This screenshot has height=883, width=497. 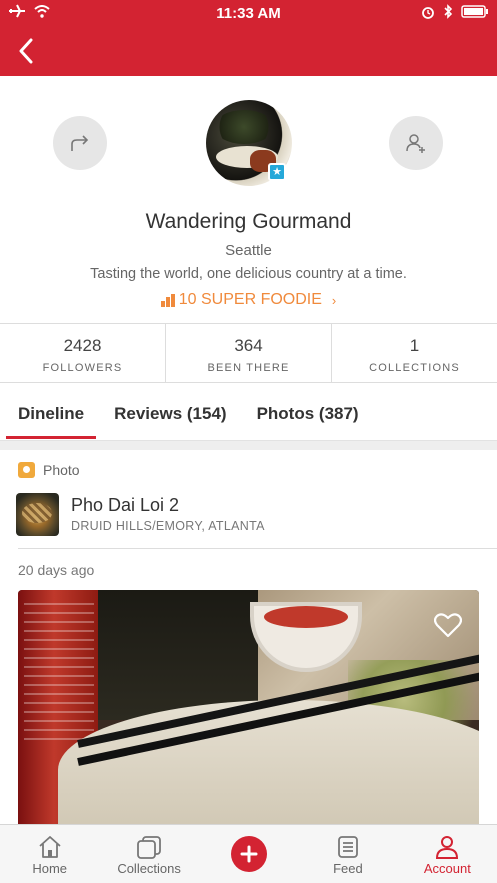 I want to click on collections-icon, so click(x=149, y=847).